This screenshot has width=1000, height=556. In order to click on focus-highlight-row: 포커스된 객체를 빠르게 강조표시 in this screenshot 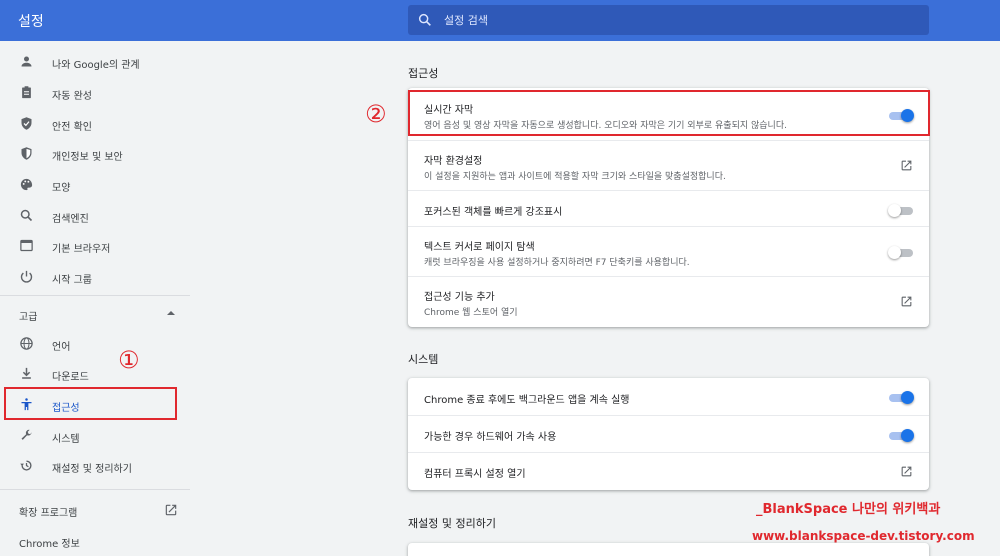, I will do `click(668, 209)`.